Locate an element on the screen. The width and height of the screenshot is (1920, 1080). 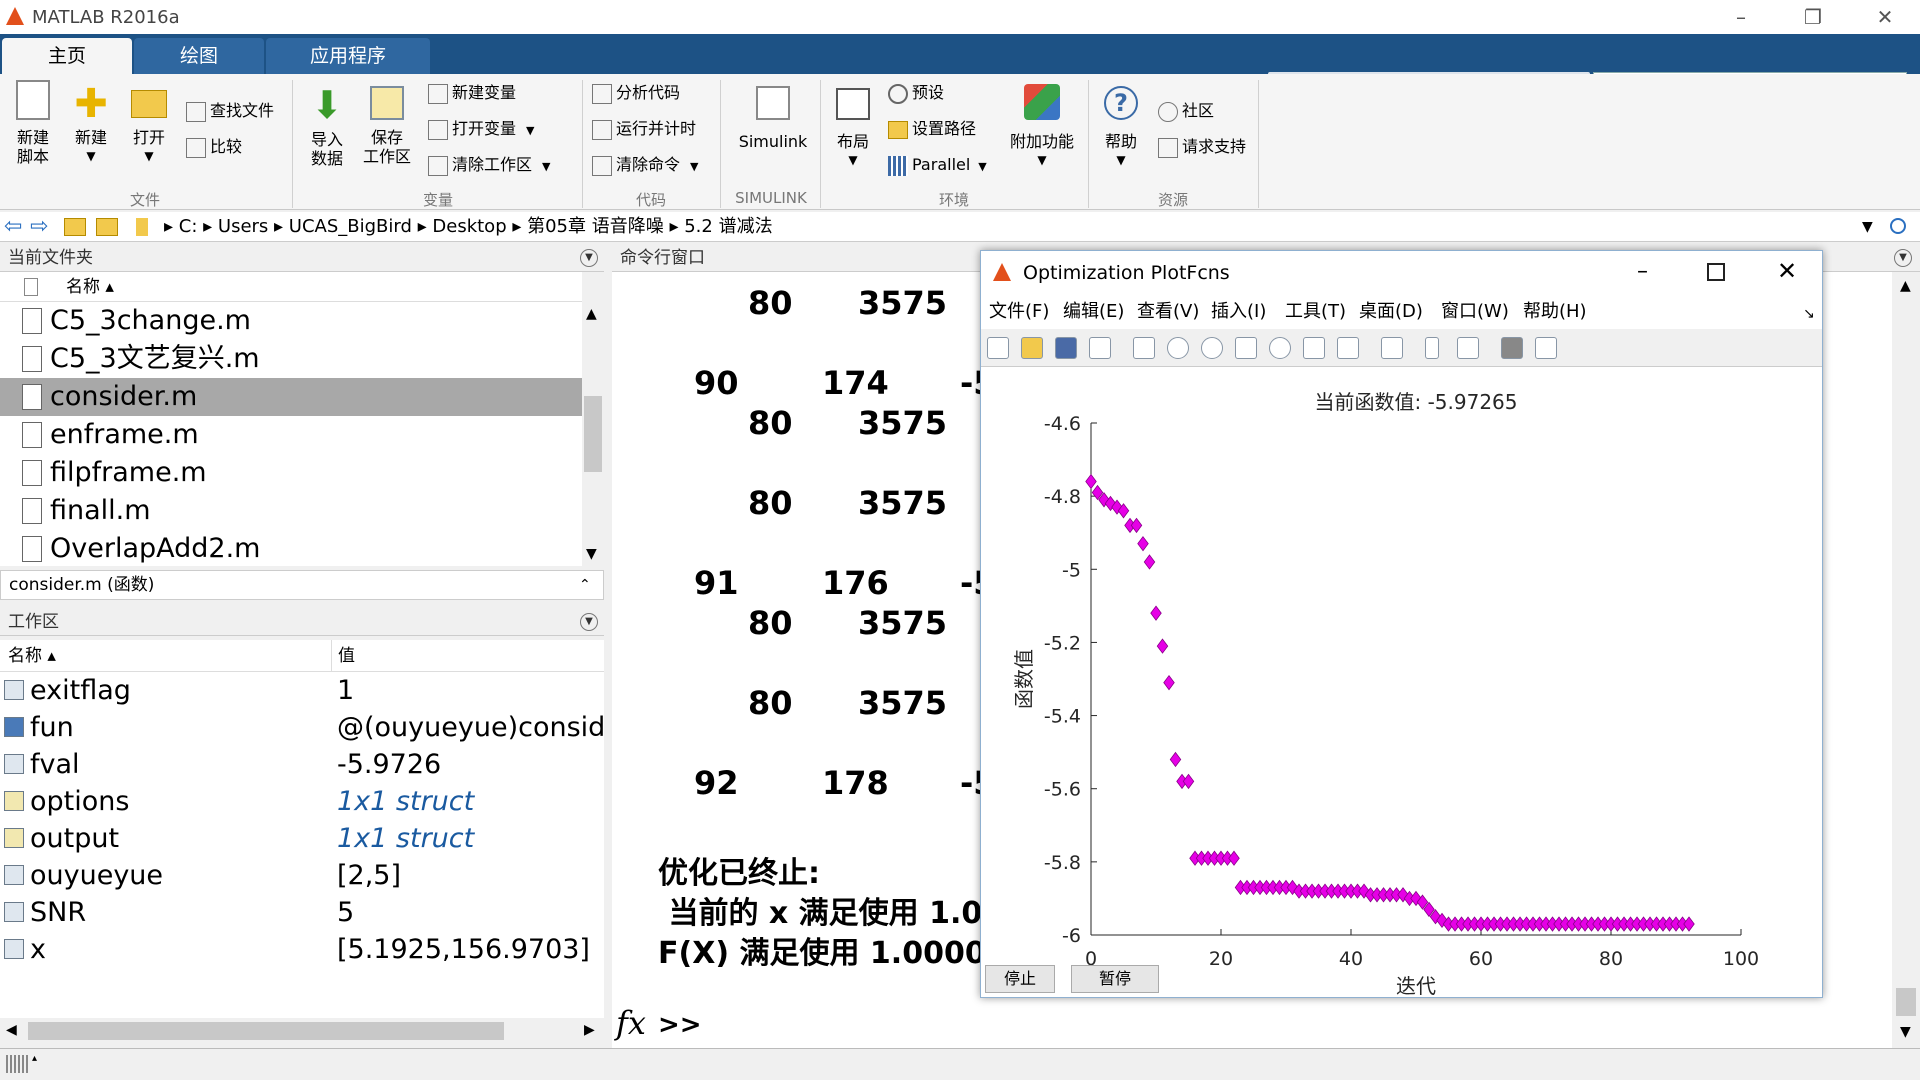
link-plot-icon is located at coordinates (1392, 348).